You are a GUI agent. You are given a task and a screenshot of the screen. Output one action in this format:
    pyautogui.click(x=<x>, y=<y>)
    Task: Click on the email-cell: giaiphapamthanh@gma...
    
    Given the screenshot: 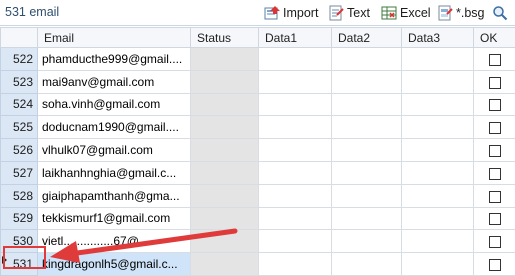 What is the action you would take?
    pyautogui.click(x=114, y=195)
    